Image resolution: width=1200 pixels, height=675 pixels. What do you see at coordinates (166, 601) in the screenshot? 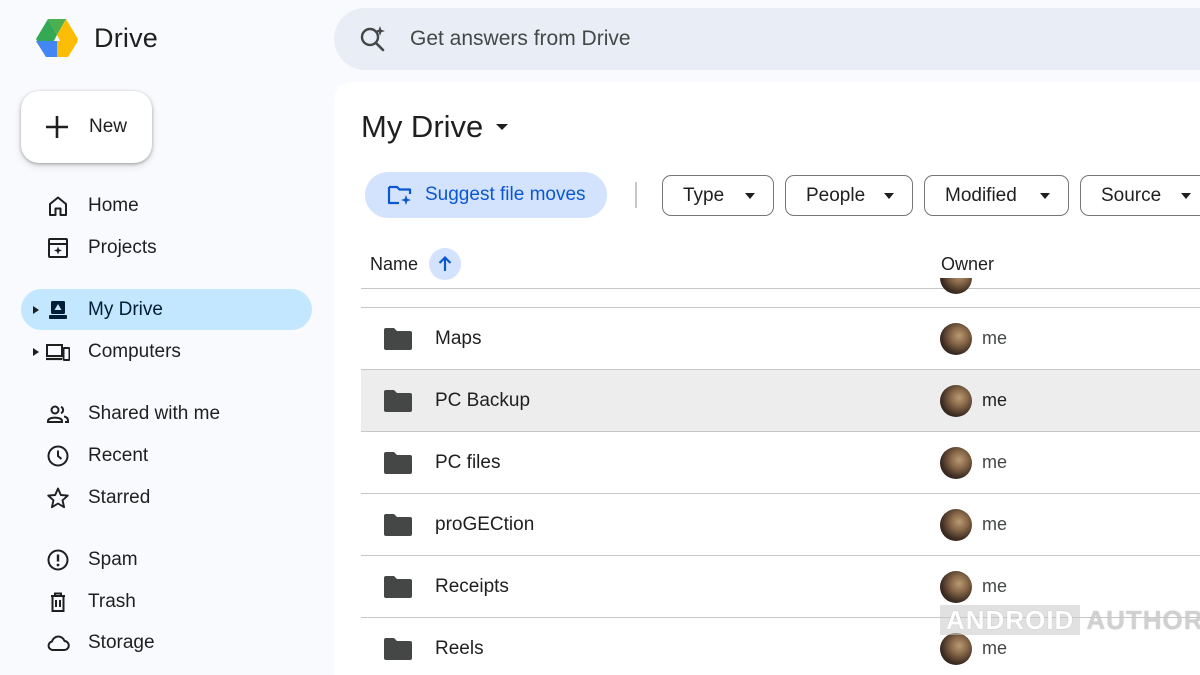
I see `sidebar-item-trash: Trash` at bounding box center [166, 601].